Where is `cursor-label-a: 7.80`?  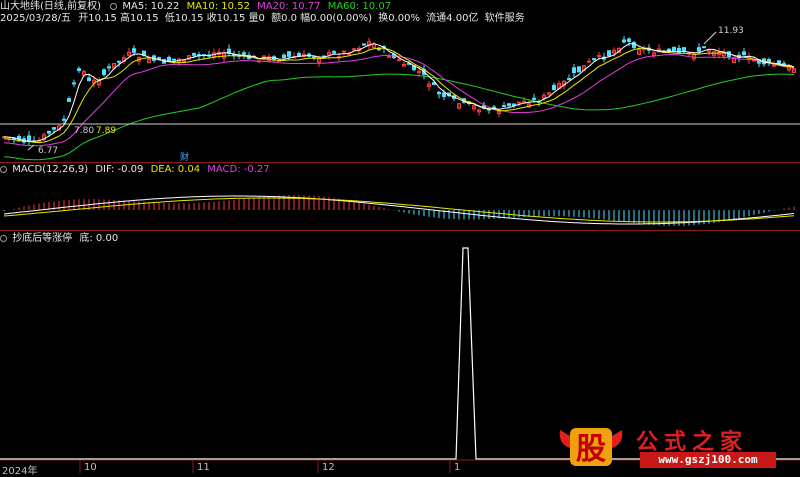
cursor-label-a: 7.80 is located at coordinates (84, 131).